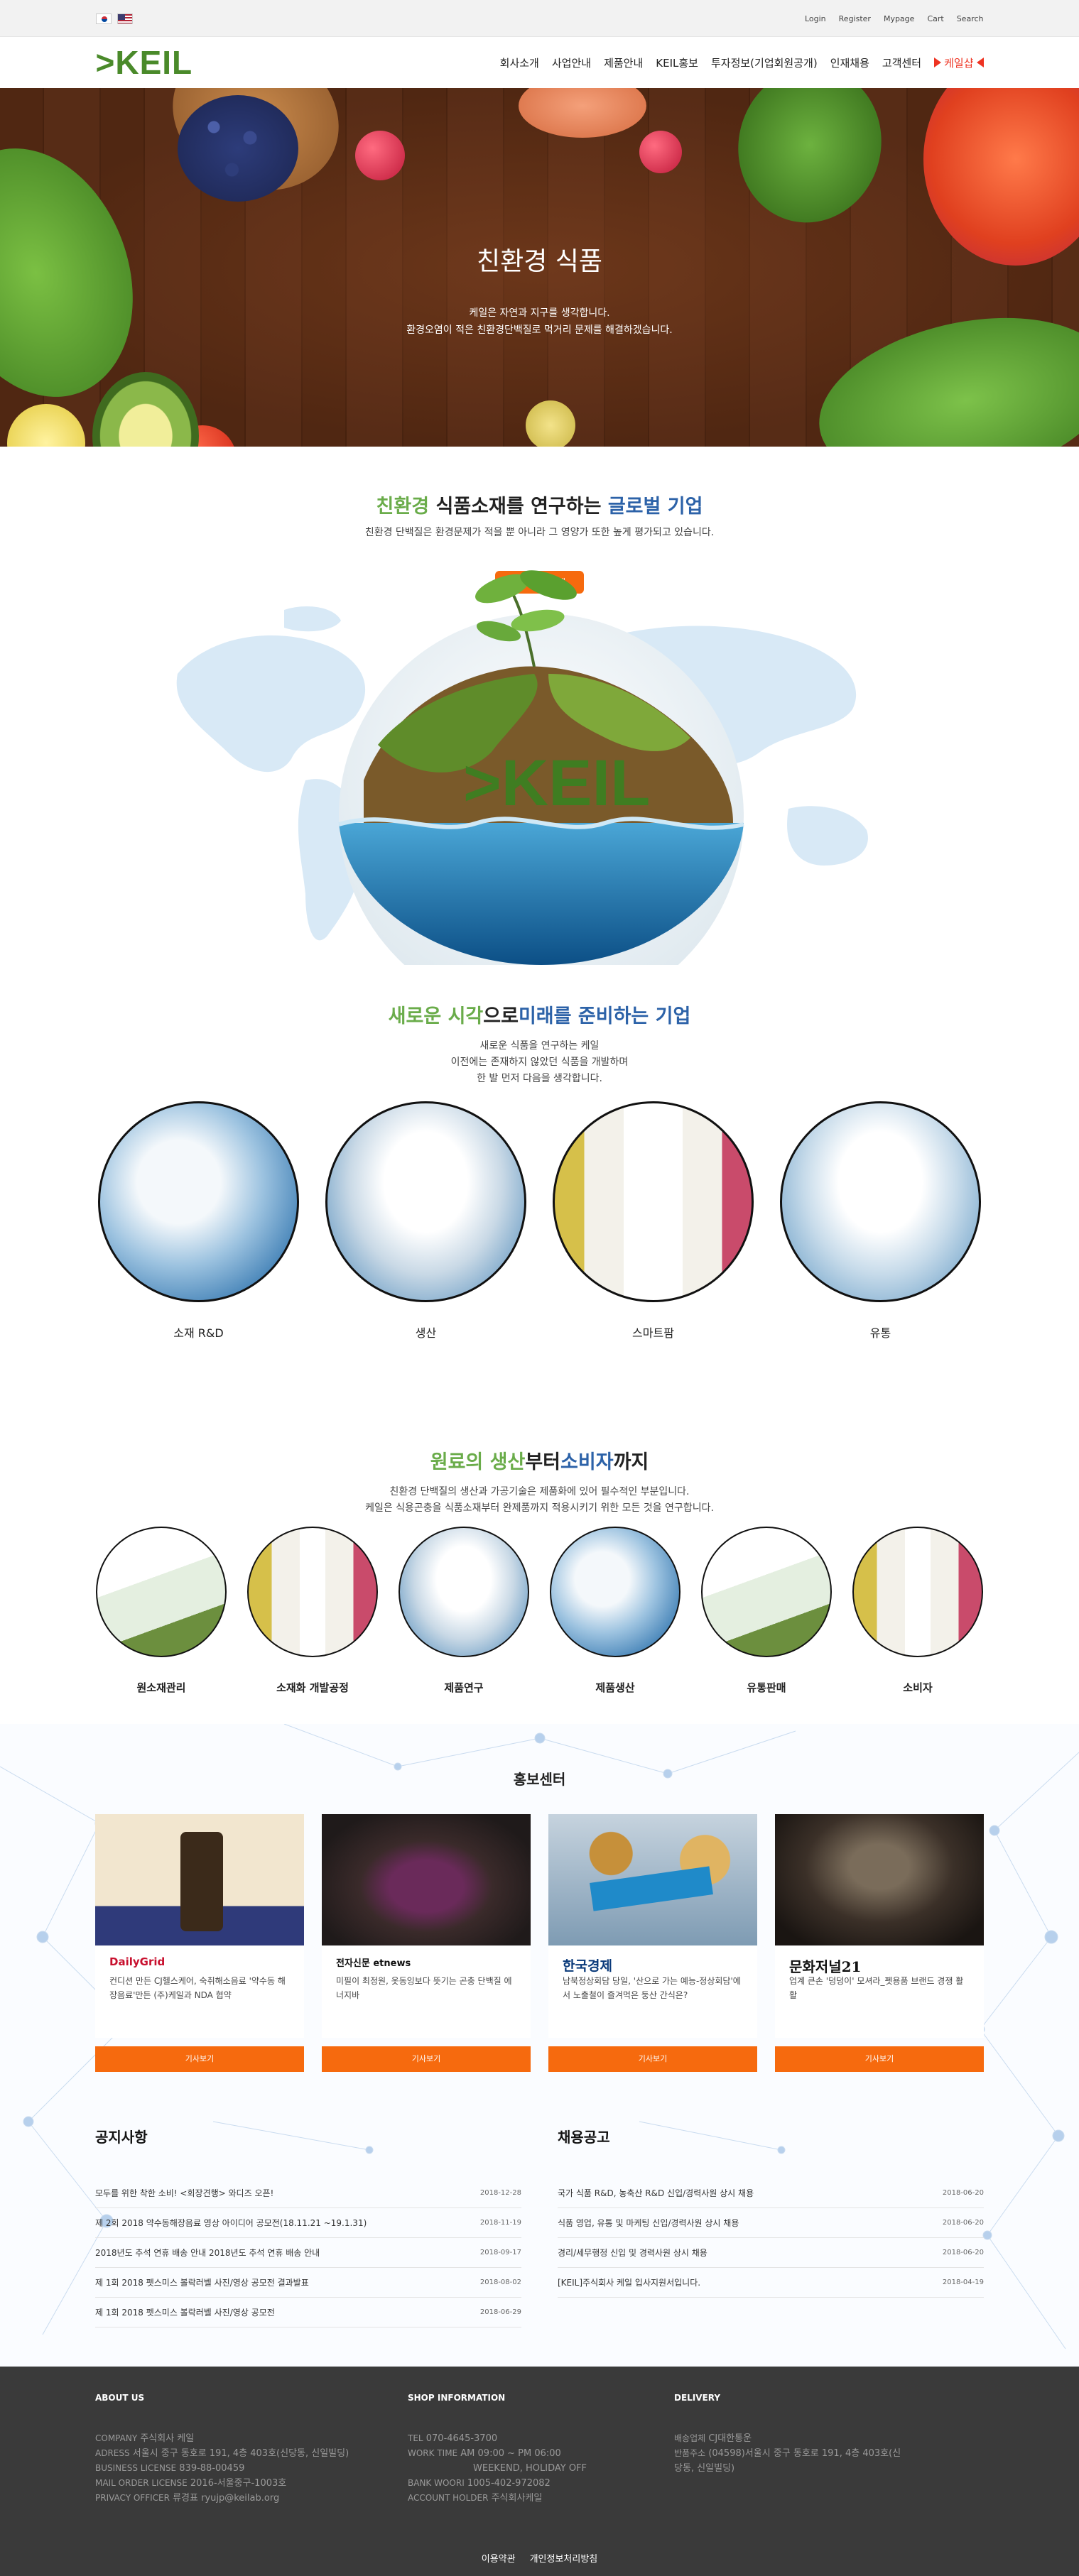 The image size is (1079, 2576). Describe the element at coordinates (539, 1221) in the screenshot. I see `vision-circles: 소재 R&D 생산 스마트팜 유통` at that location.